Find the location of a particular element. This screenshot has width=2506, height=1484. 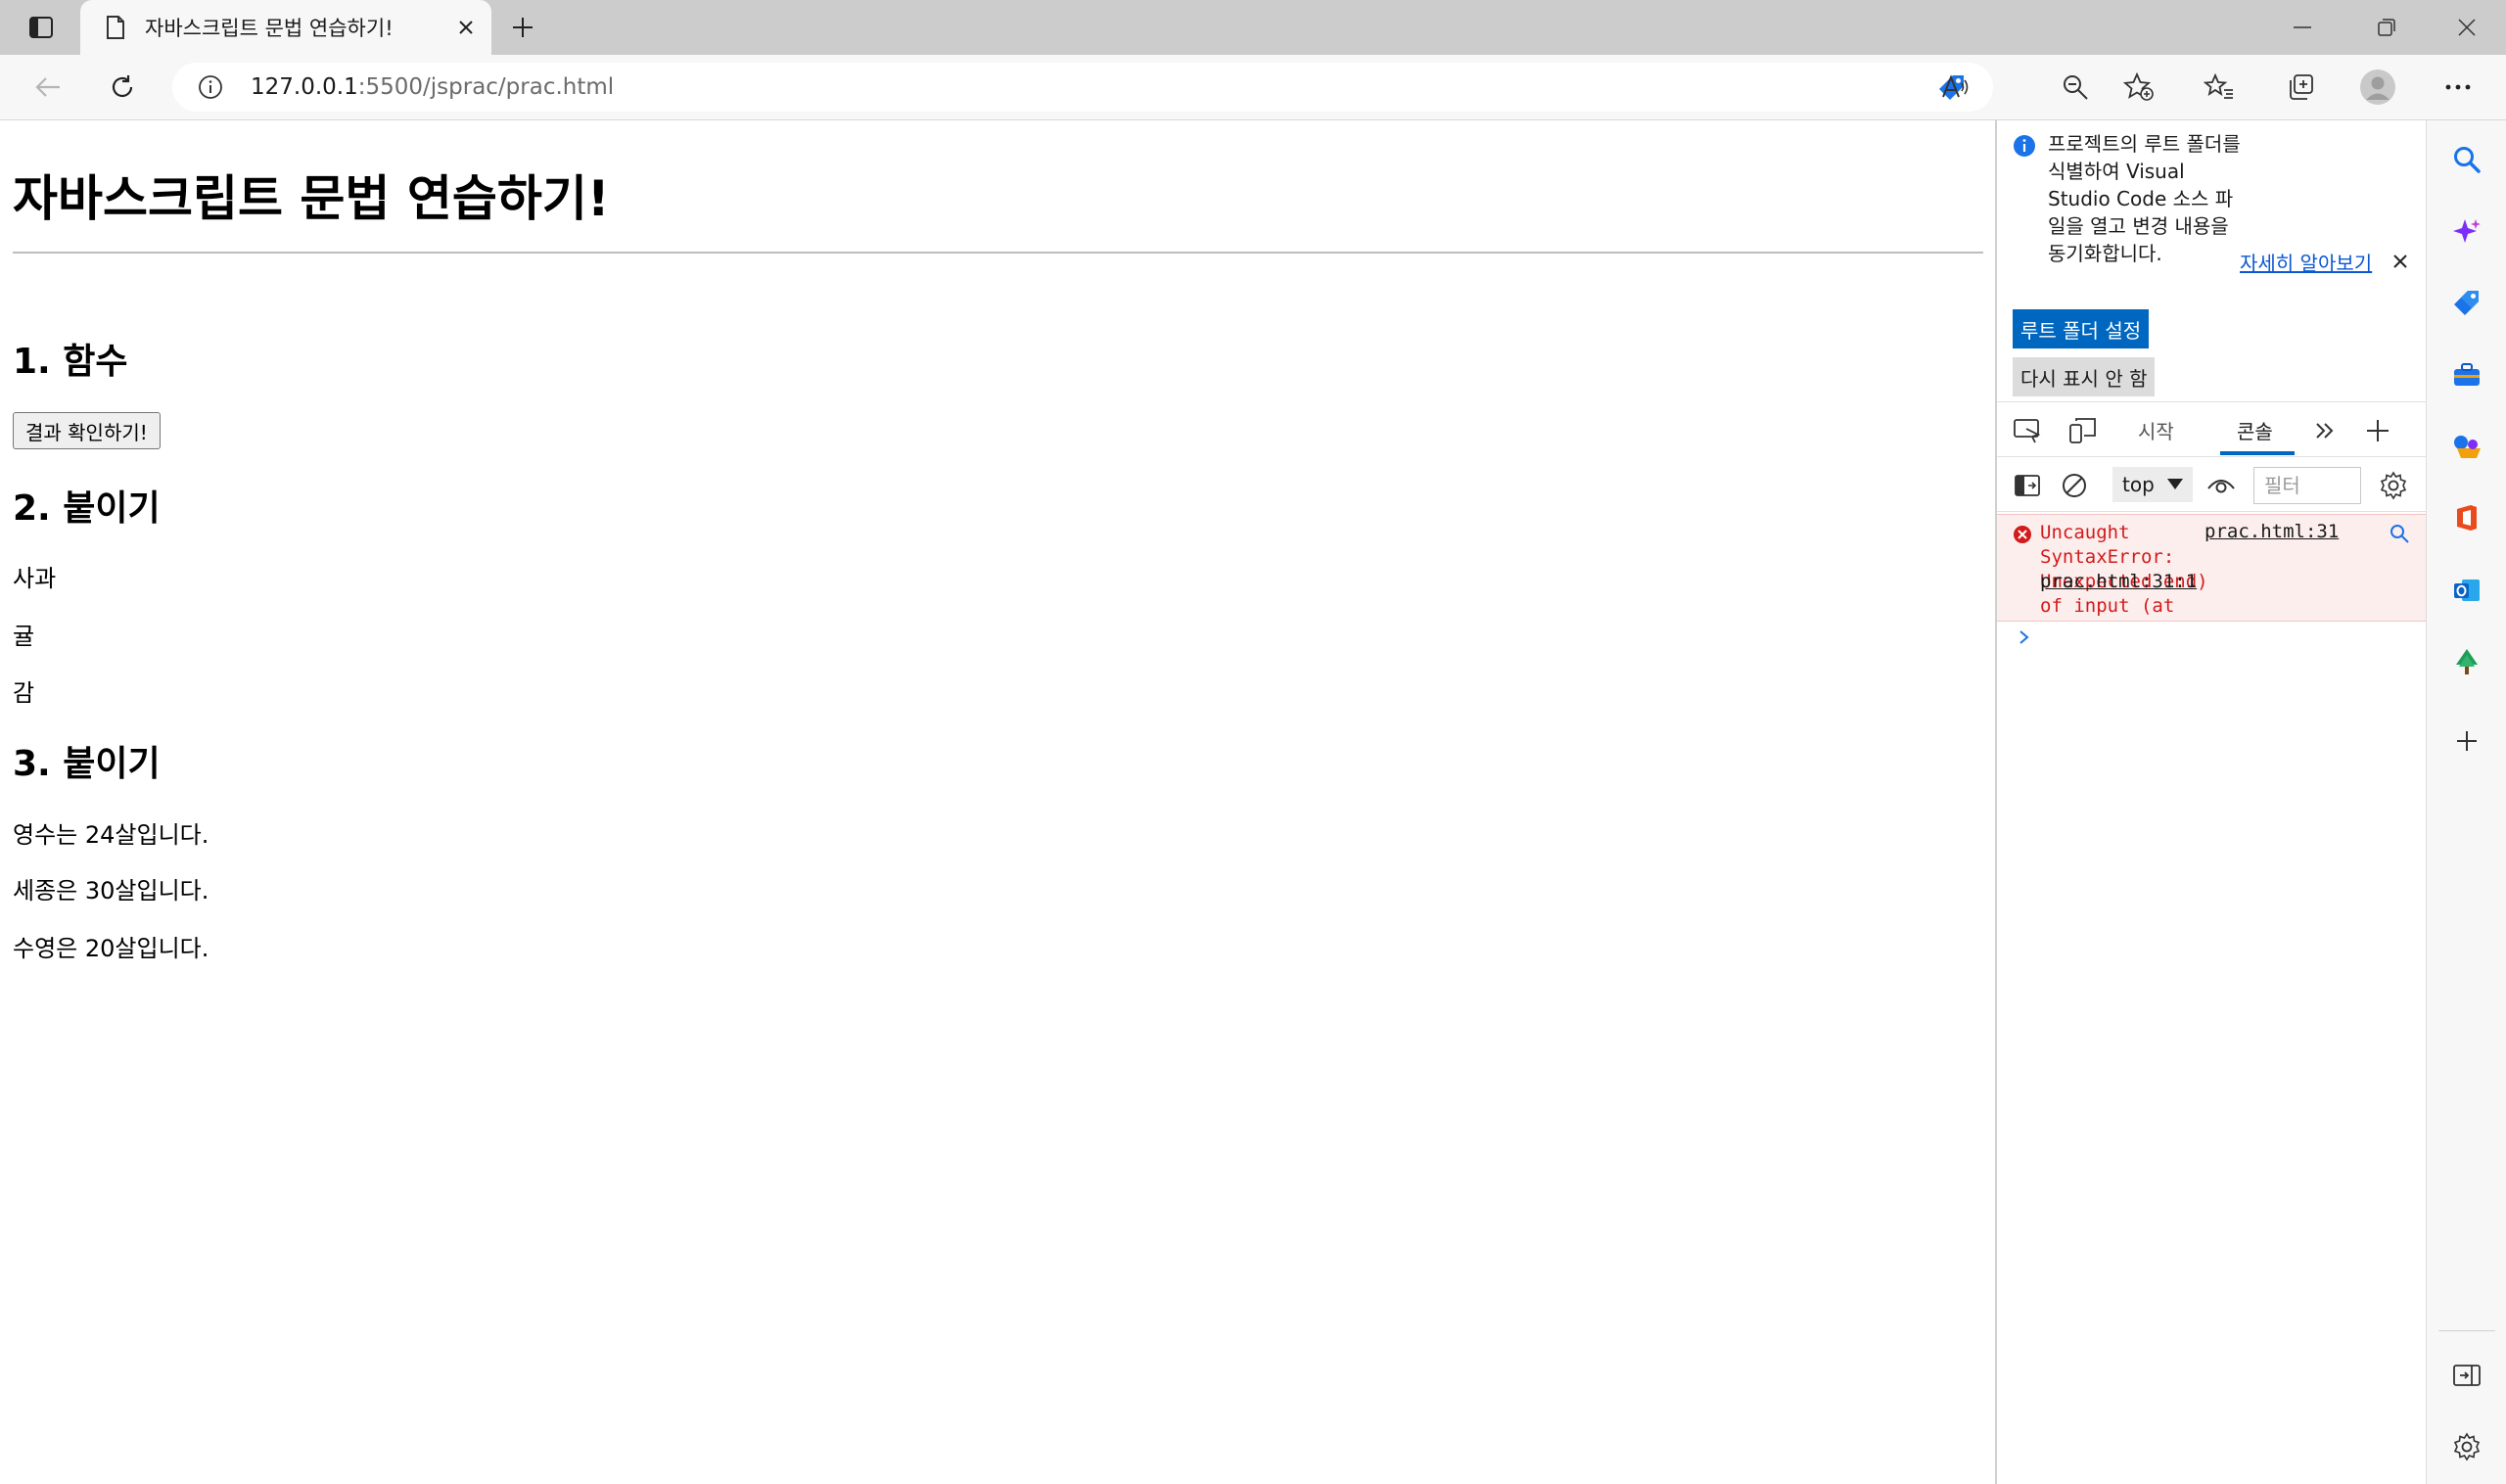

tab-welcome: 시작 is located at coordinates (2156, 430).